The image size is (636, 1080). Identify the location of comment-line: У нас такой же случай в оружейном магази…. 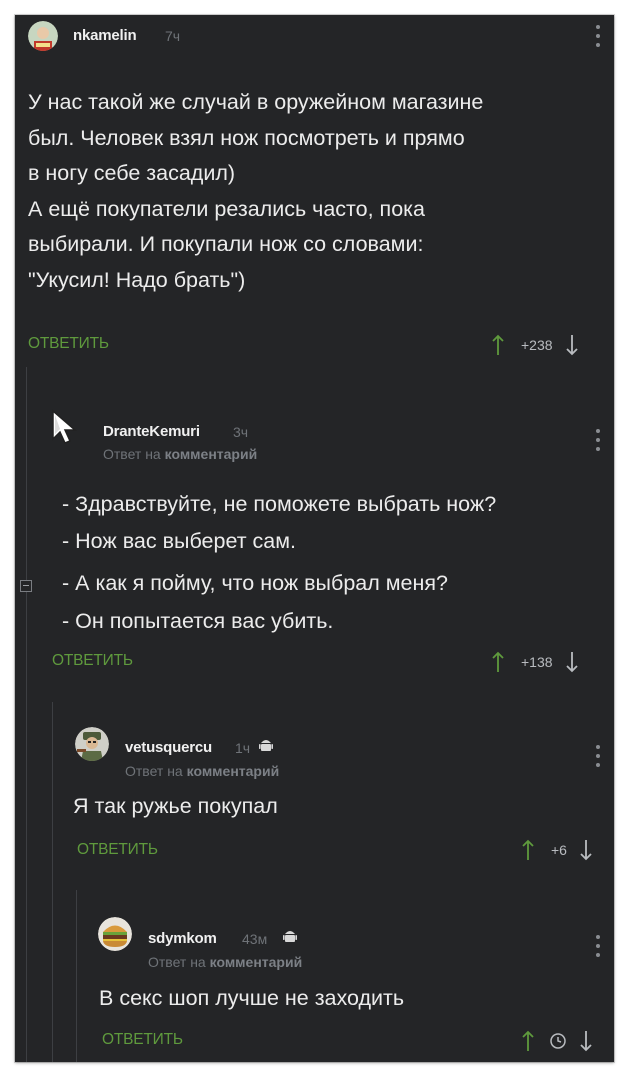
(256, 102).